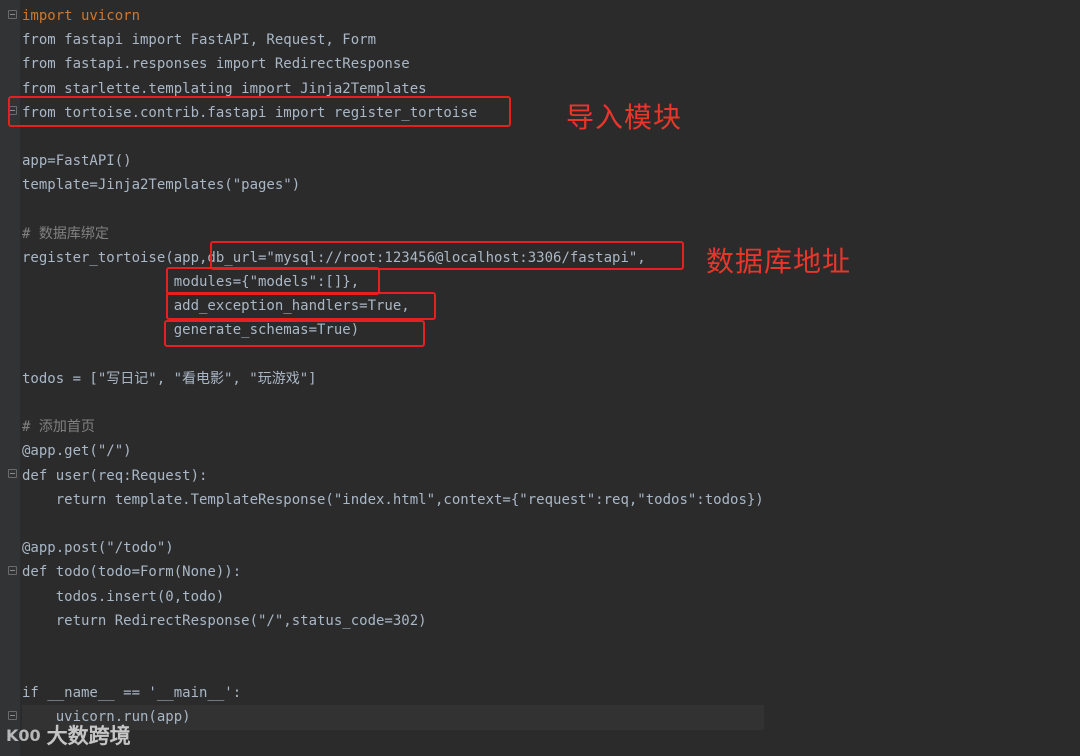  I want to click on code-line: import uvicorn, so click(81, 16).